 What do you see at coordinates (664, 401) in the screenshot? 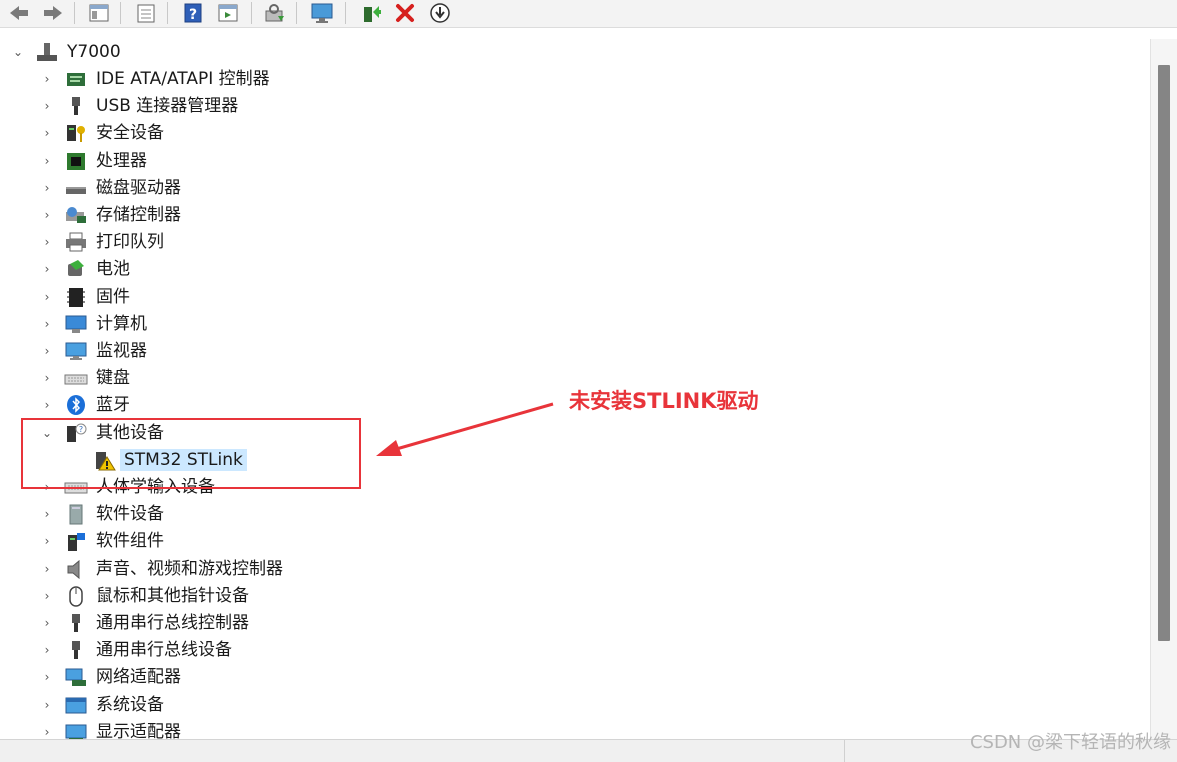
I see `annotation-text: 未安装STLINK驱动` at bounding box center [664, 401].